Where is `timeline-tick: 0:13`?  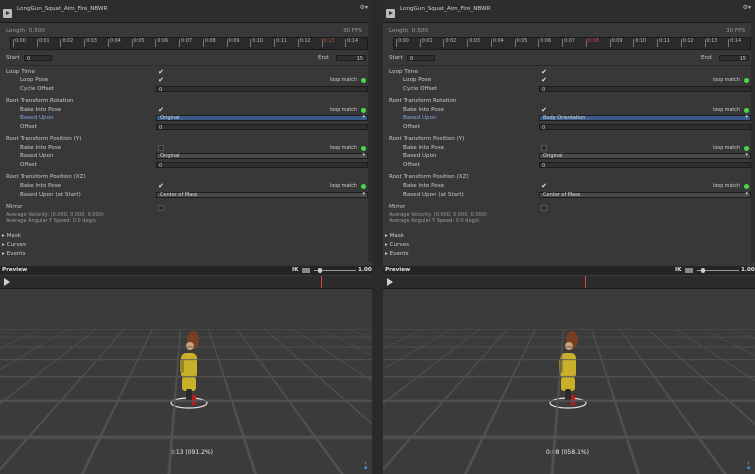
timeline-tick: 0:13 is located at coordinates (327, 43).